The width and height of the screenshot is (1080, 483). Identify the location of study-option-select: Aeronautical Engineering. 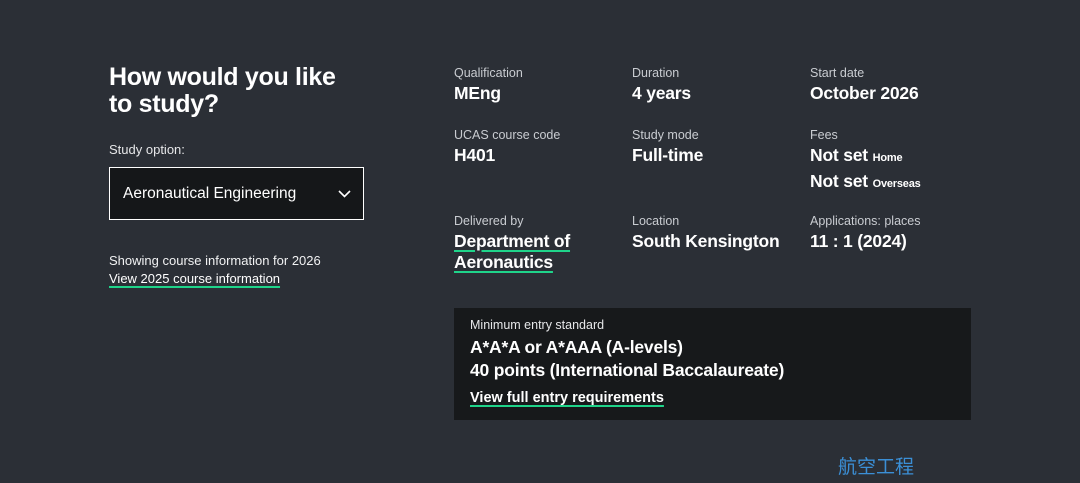
(236, 193).